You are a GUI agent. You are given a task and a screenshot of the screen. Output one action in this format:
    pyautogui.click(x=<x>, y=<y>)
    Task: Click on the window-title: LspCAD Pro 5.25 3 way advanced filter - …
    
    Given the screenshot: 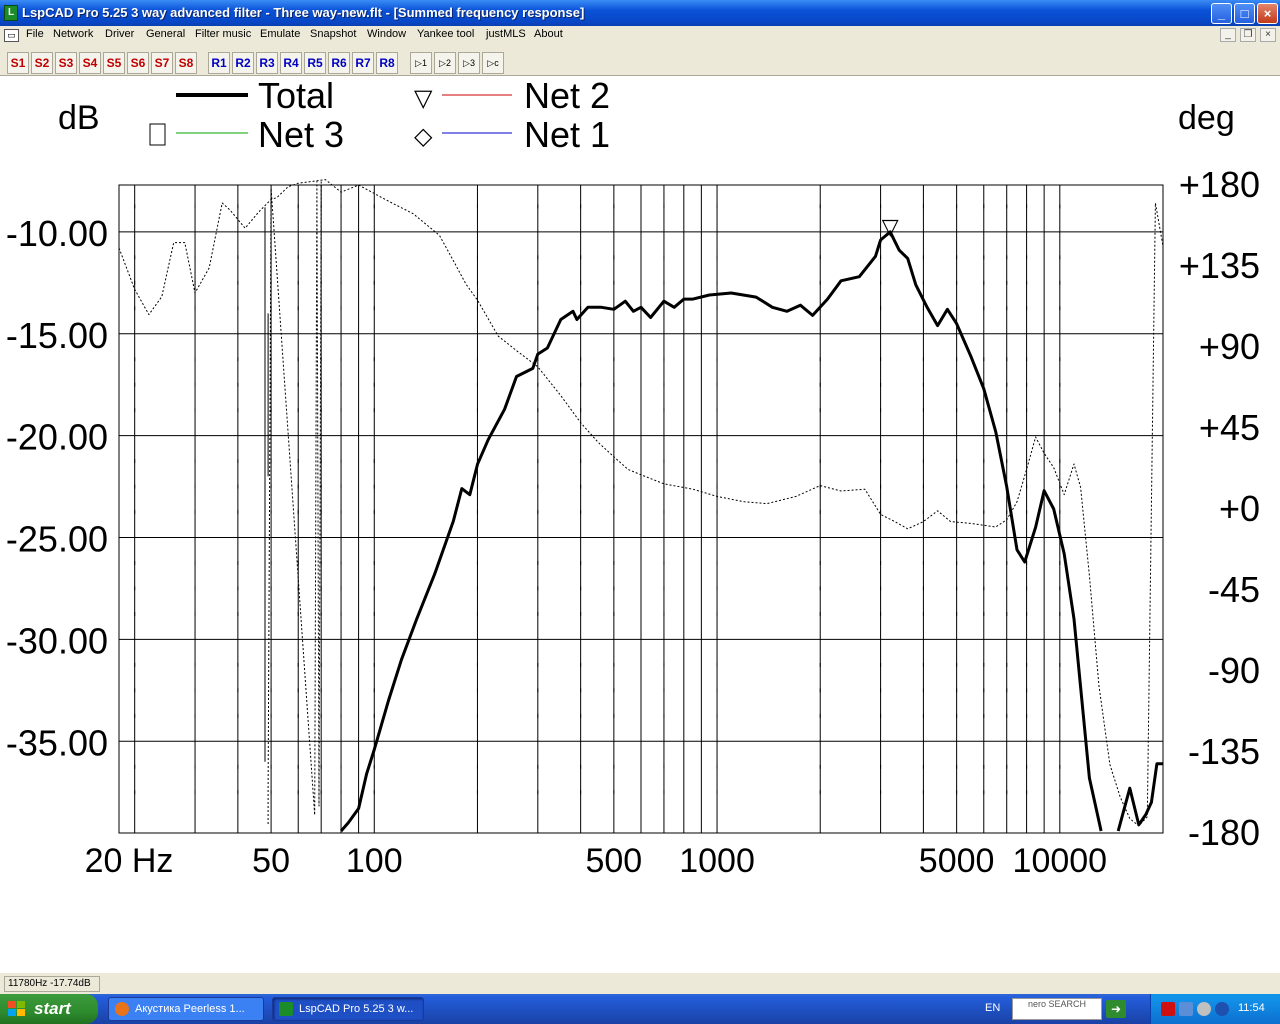 What is the action you would take?
    pyautogui.click(x=303, y=12)
    